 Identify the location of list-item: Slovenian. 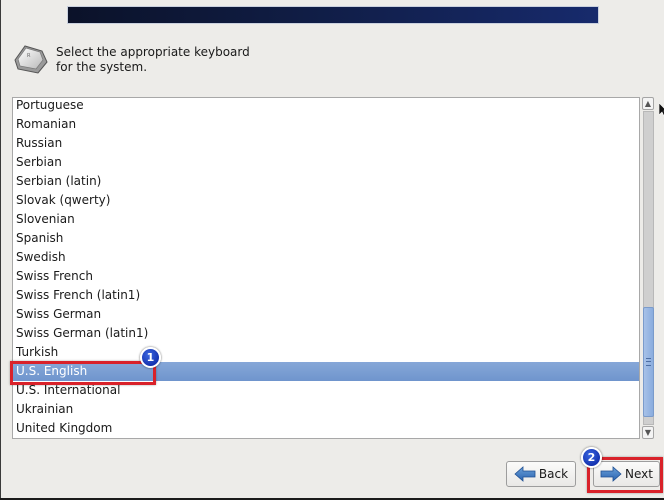
(326, 219).